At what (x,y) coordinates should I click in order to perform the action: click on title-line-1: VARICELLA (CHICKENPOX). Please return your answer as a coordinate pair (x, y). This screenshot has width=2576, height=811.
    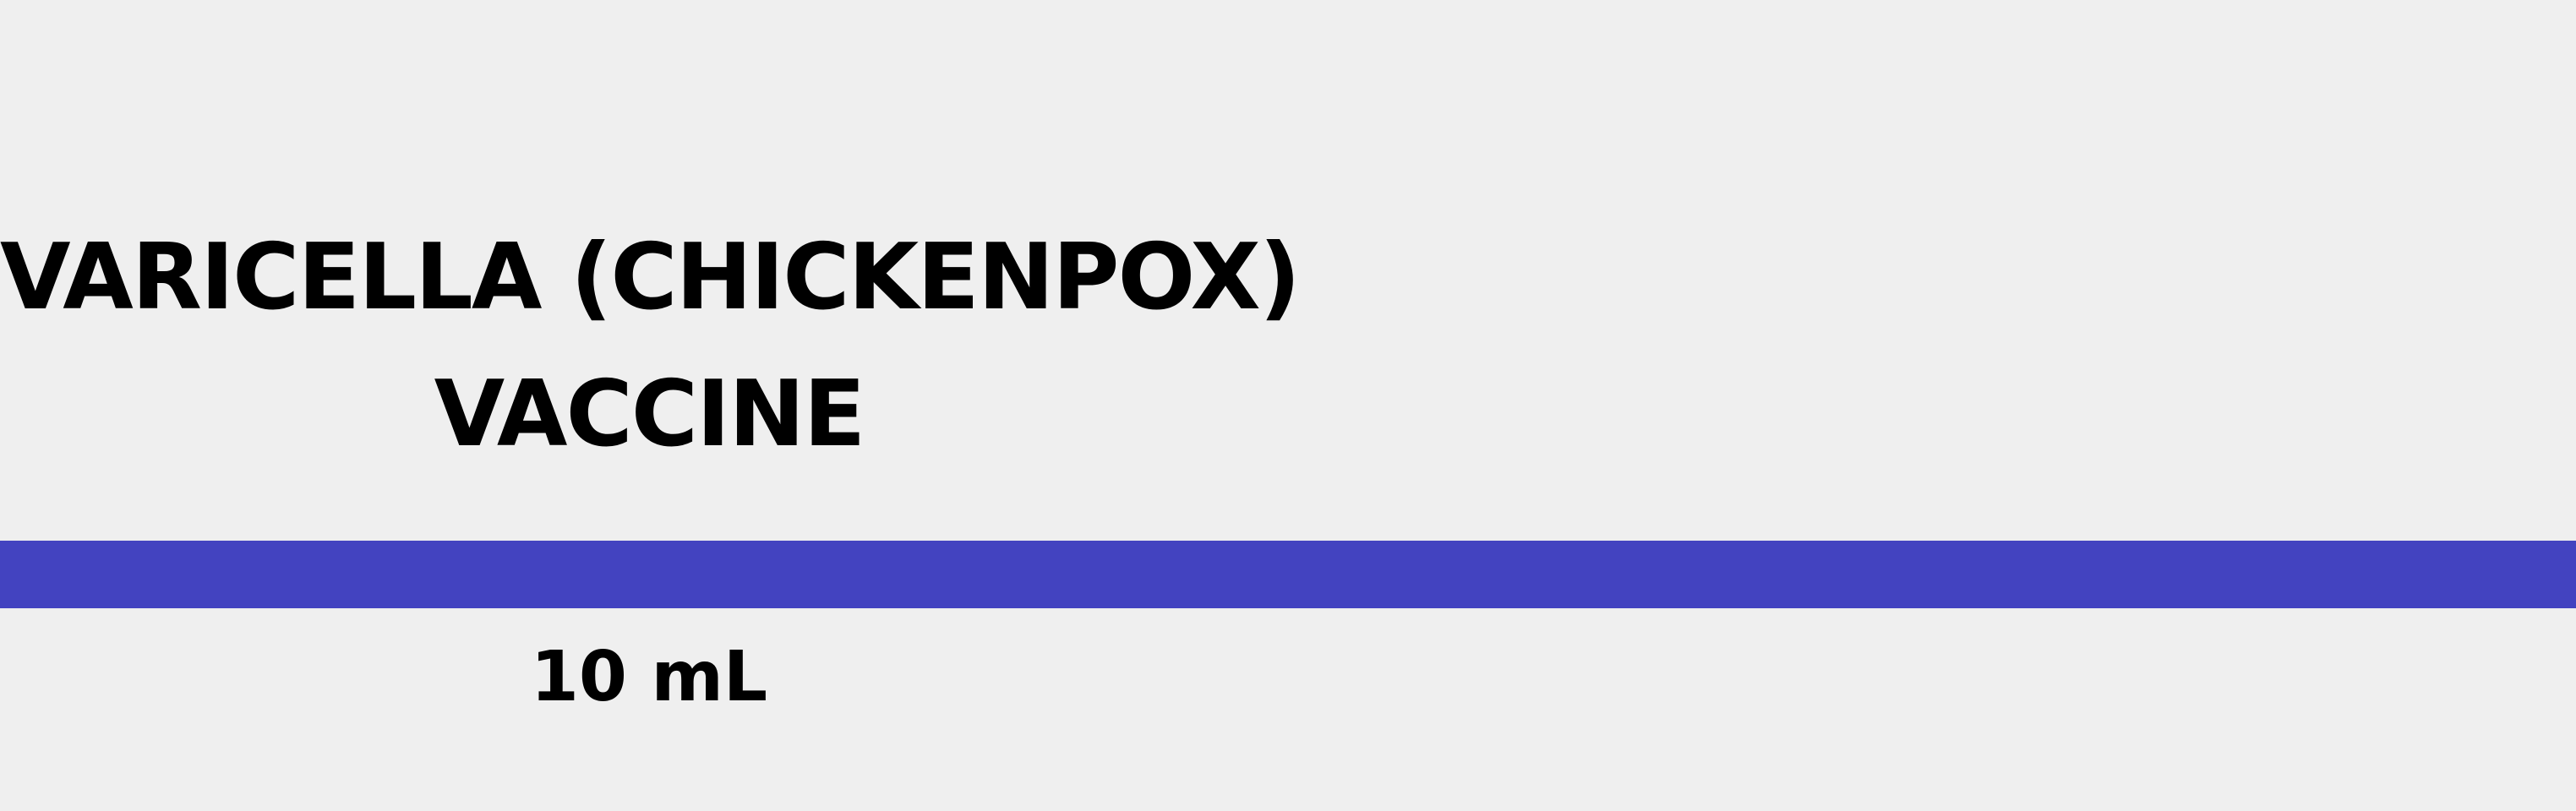
    Looking at the image, I should click on (650, 278).